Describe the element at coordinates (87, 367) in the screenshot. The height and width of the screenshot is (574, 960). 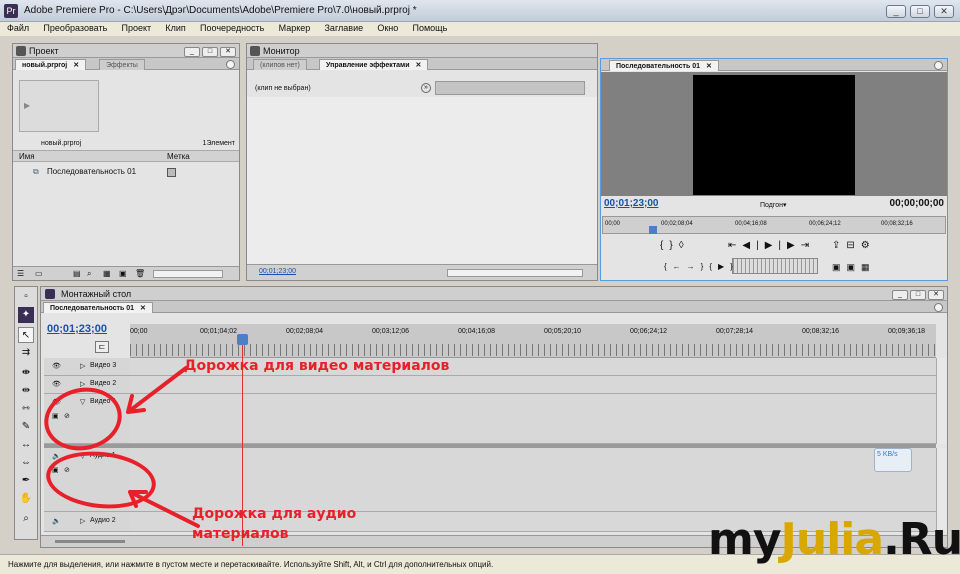
I see `track-header-video-3: 👁 ▷ Видео 3` at that location.